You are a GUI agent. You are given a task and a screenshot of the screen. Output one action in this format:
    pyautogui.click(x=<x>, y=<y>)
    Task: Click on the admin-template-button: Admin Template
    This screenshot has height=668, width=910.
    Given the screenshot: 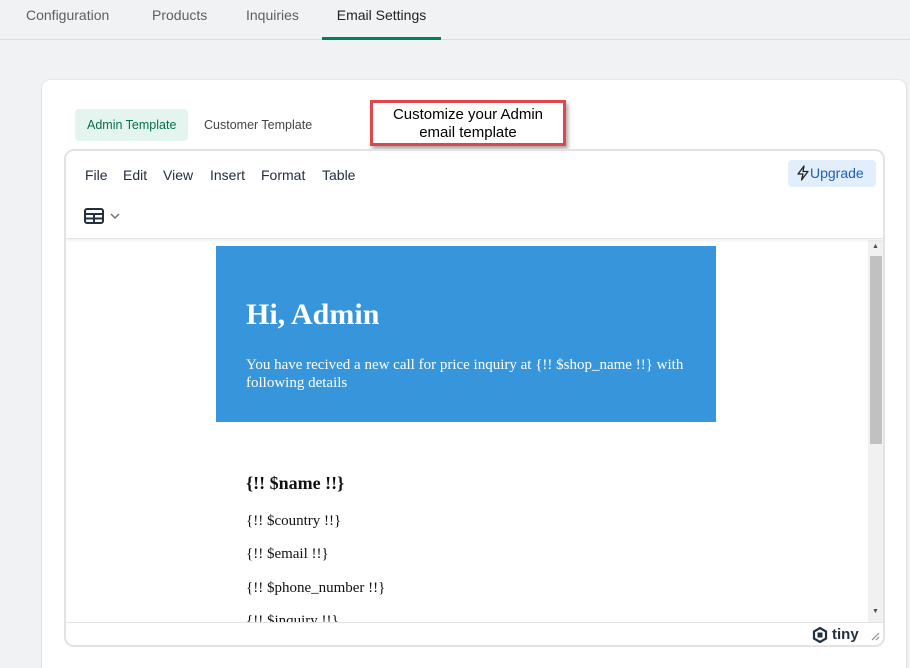 What is the action you would take?
    pyautogui.click(x=132, y=125)
    